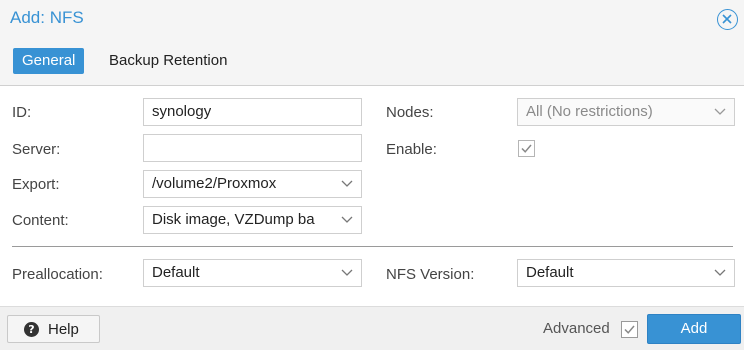 The image size is (744, 350). Describe the element at coordinates (411, 149) in the screenshot. I see `enable-label: Enable:` at that location.